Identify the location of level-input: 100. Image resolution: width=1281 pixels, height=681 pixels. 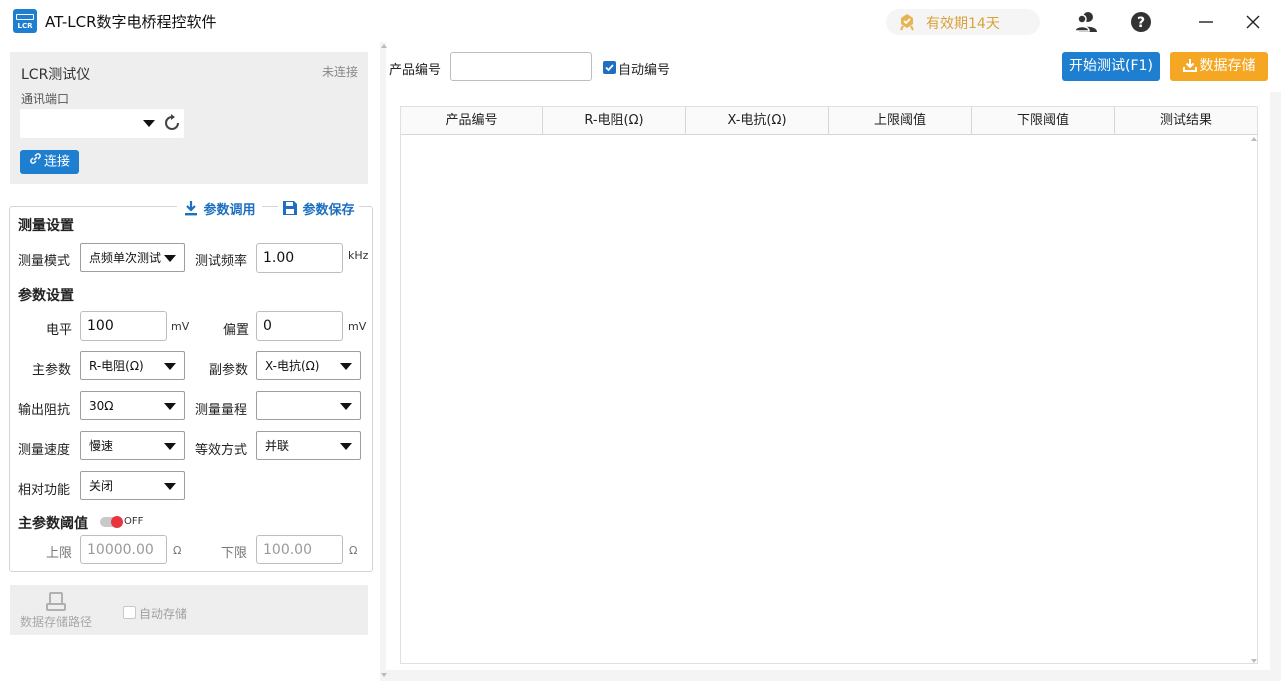
(123, 326).